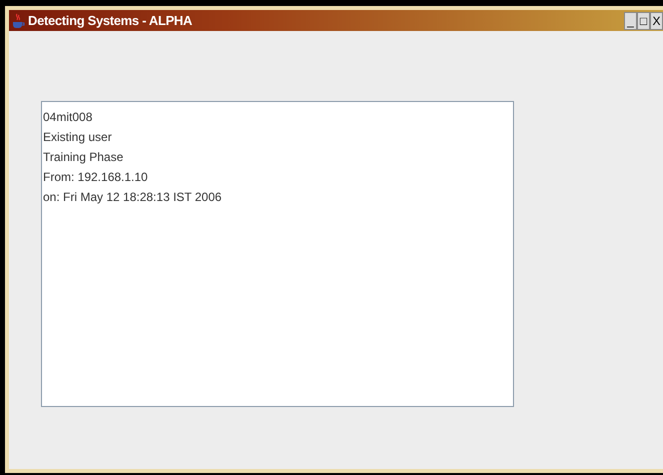  Describe the element at coordinates (132, 197) in the screenshot. I see `text-line: on: Fri May 12 18:28:13 IST 2006` at that location.